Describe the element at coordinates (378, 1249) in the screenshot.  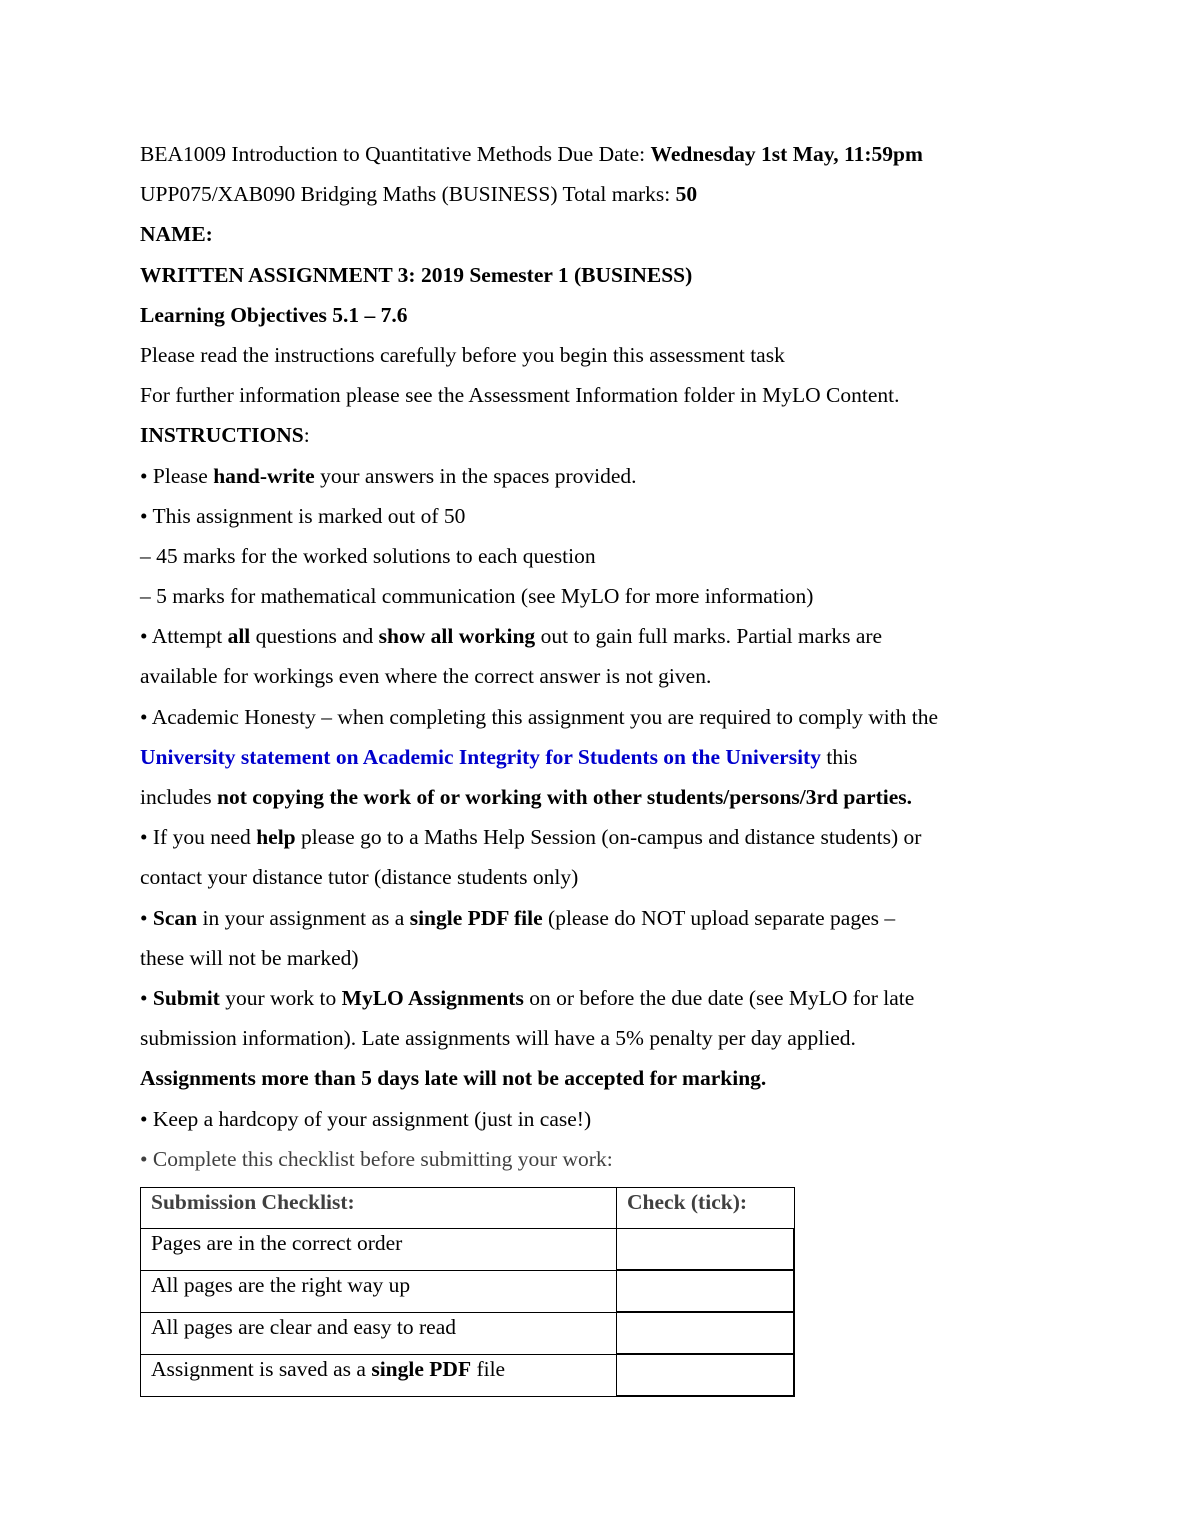
I see `checklist-item: Pages are in the correct order` at that location.